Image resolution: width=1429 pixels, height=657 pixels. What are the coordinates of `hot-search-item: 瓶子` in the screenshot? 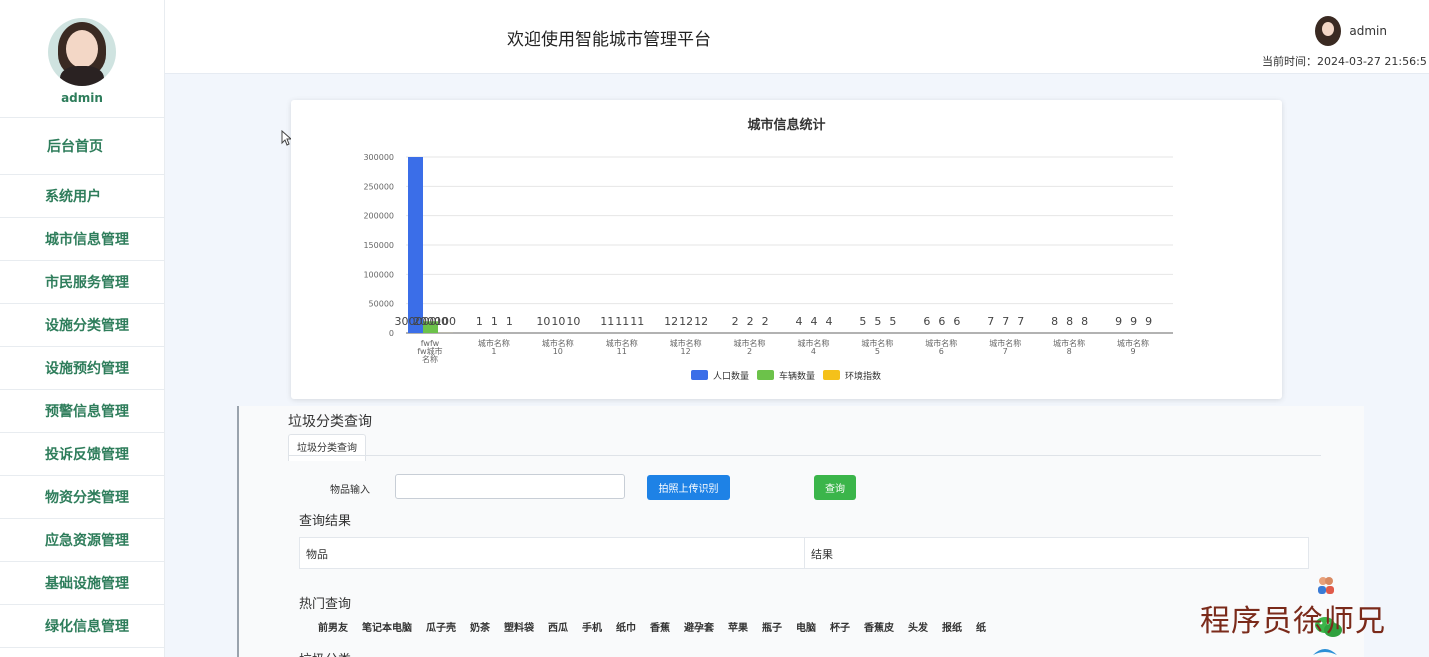 It's located at (772, 626).